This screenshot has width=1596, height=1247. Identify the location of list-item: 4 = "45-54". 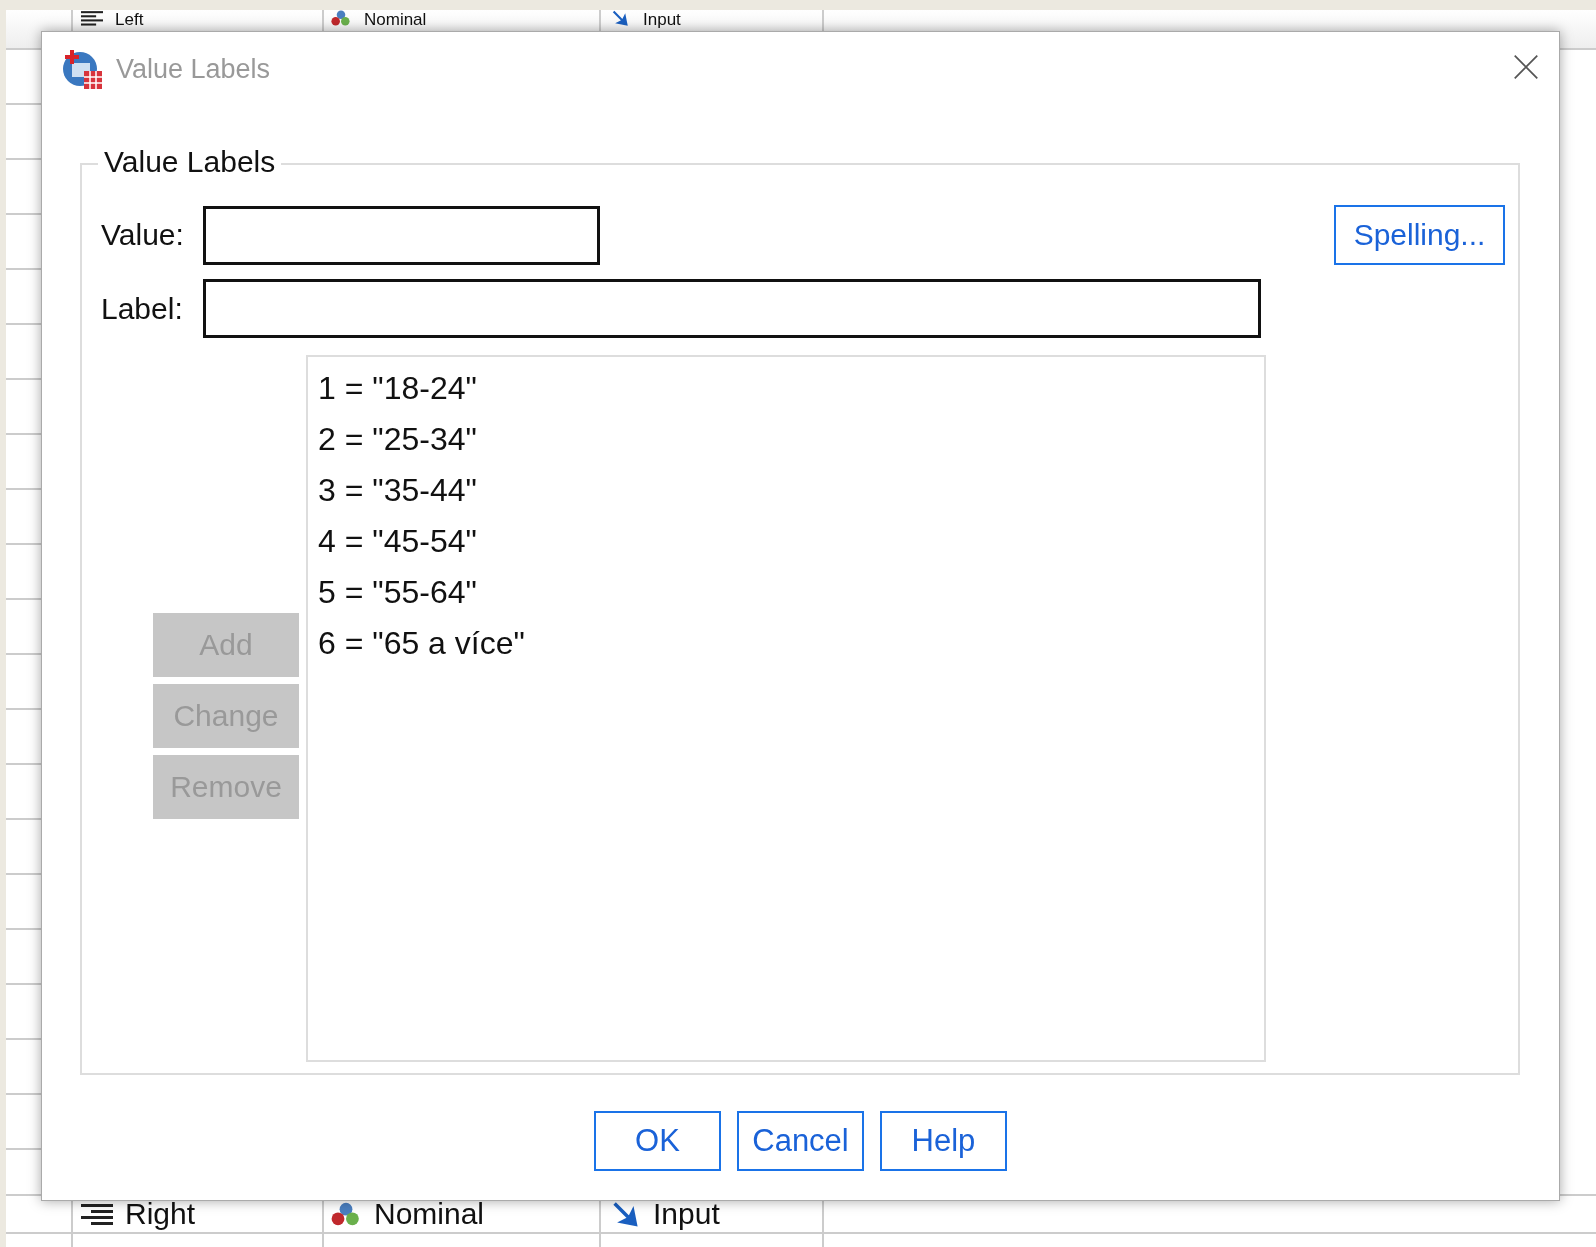
(786, 541).